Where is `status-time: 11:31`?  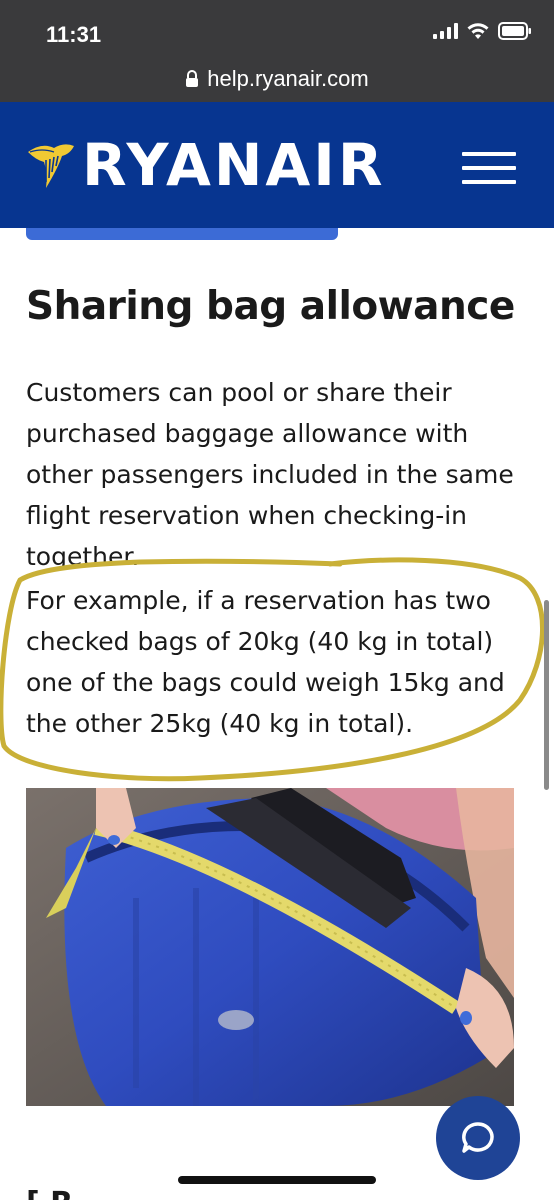
status-time: 11:31 is located at coordinates (74, 34).